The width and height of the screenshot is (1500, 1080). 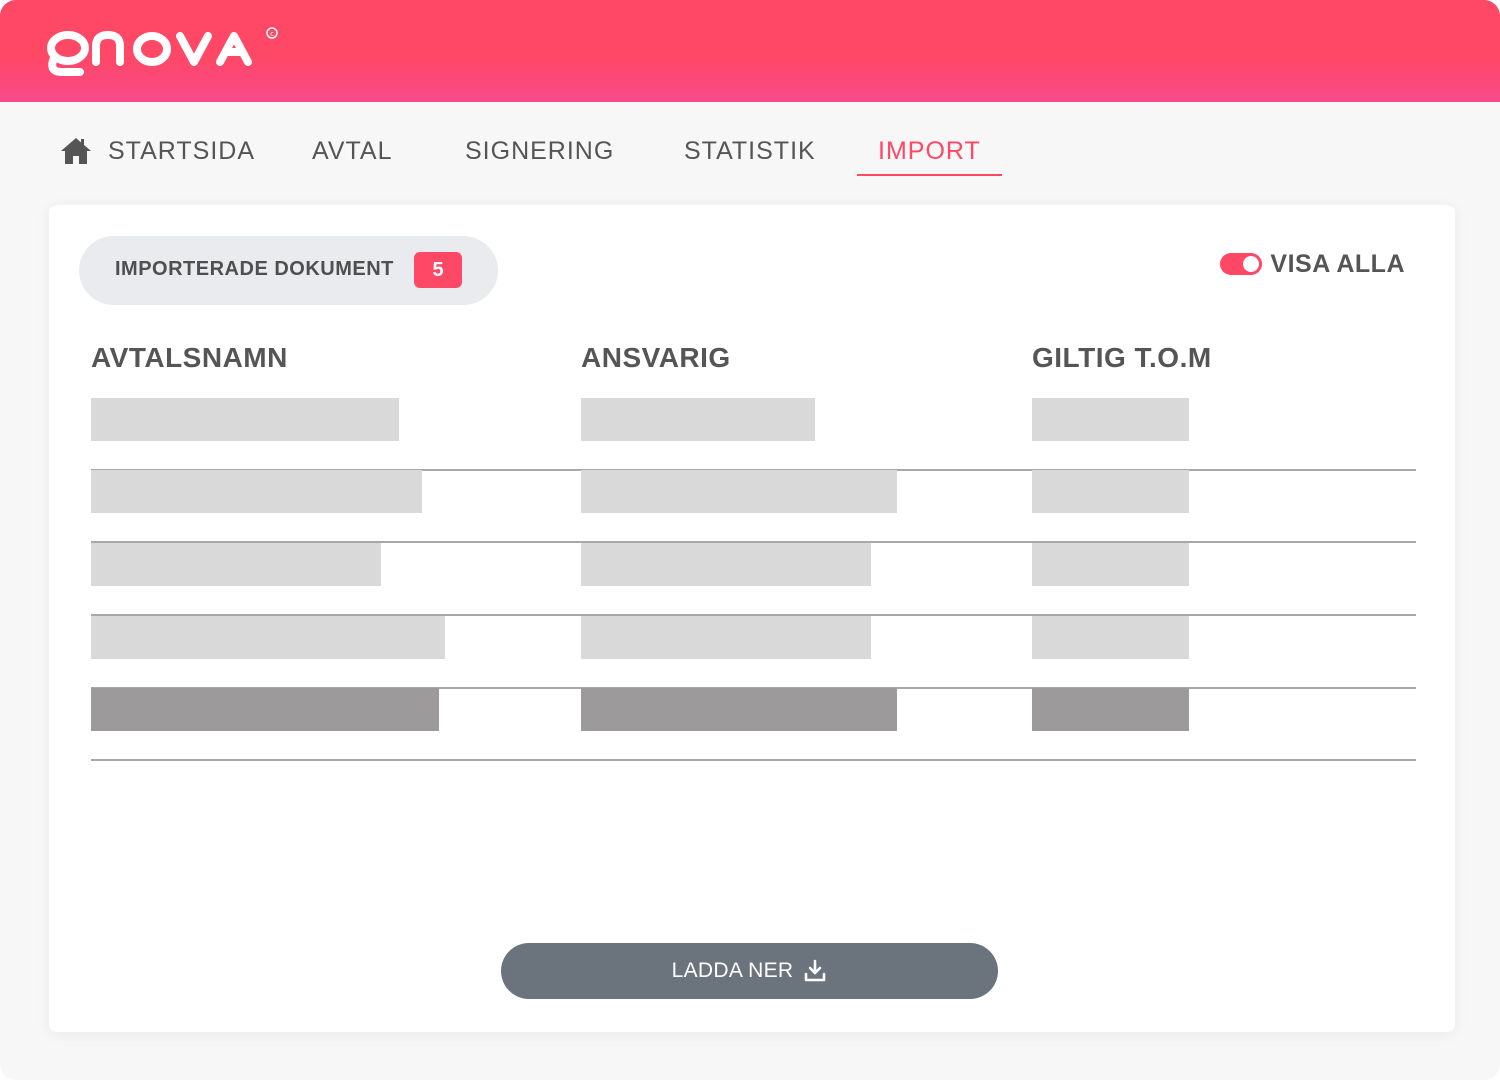 I want to click on column-header-ansvarig: ANSVARIG, so click(x=656, y=358).